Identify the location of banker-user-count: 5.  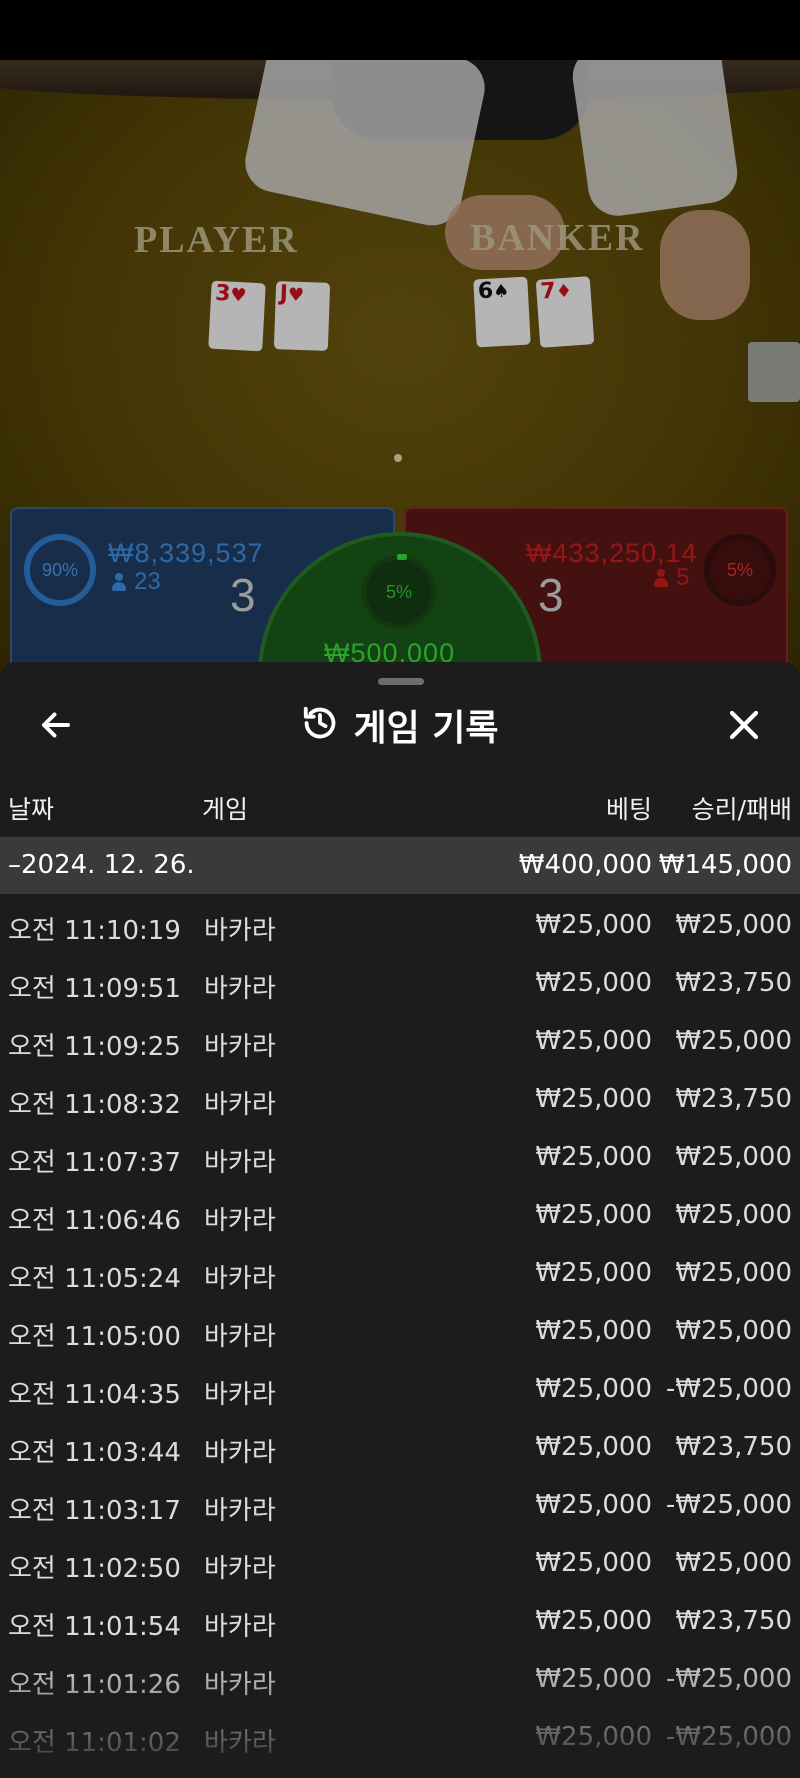
(671, 578).